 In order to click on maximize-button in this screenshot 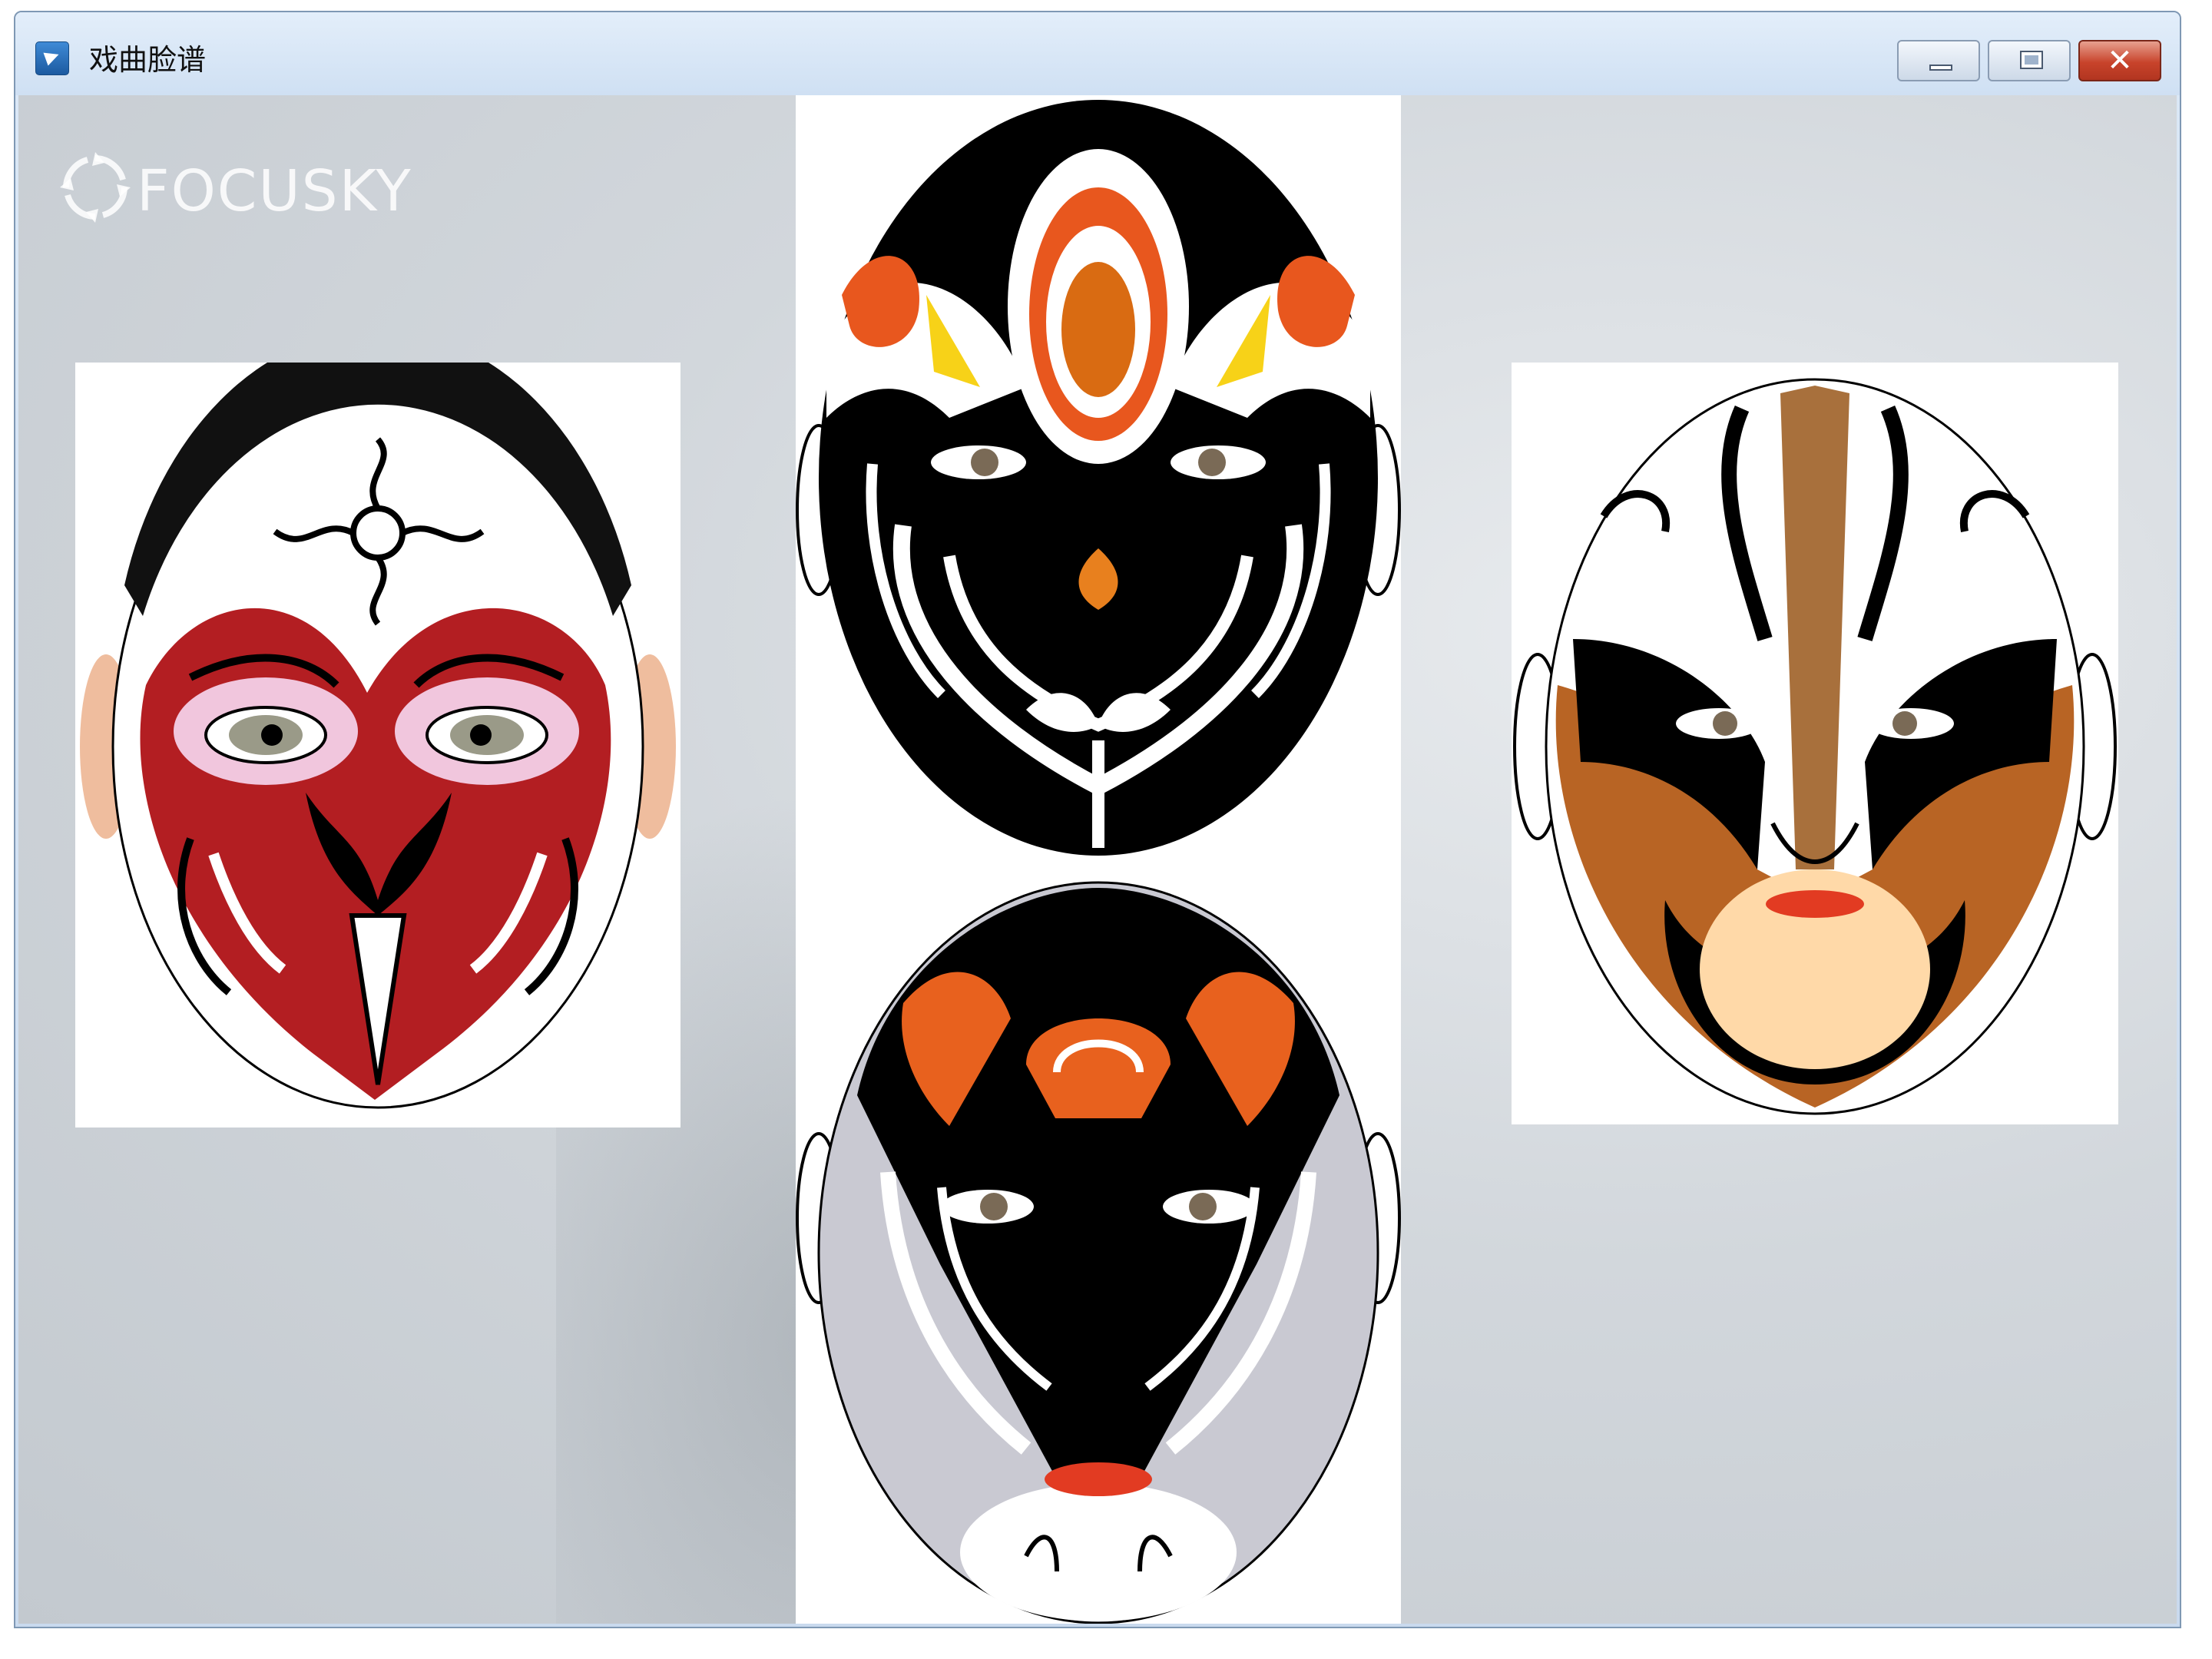, I will do `click(2030, 61)`.